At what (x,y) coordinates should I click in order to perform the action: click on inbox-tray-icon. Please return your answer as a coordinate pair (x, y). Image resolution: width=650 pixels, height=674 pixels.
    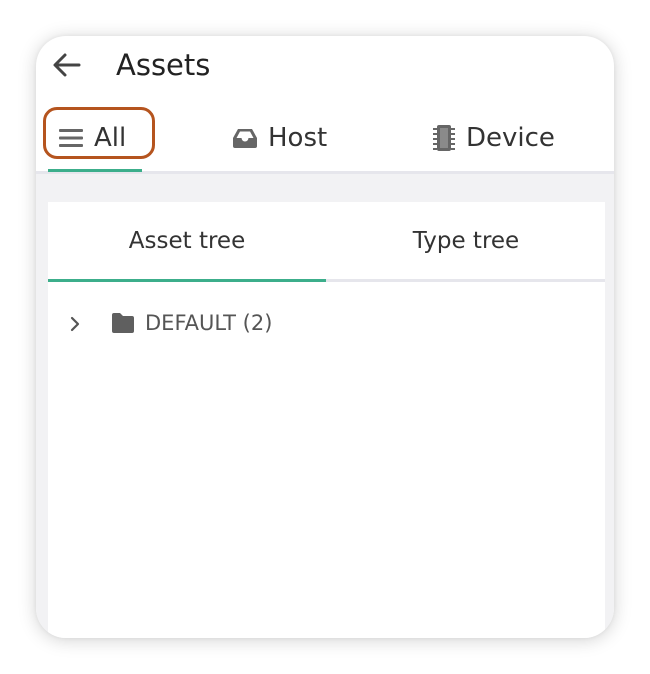
    Looking at the image, I should click on (245, 138).